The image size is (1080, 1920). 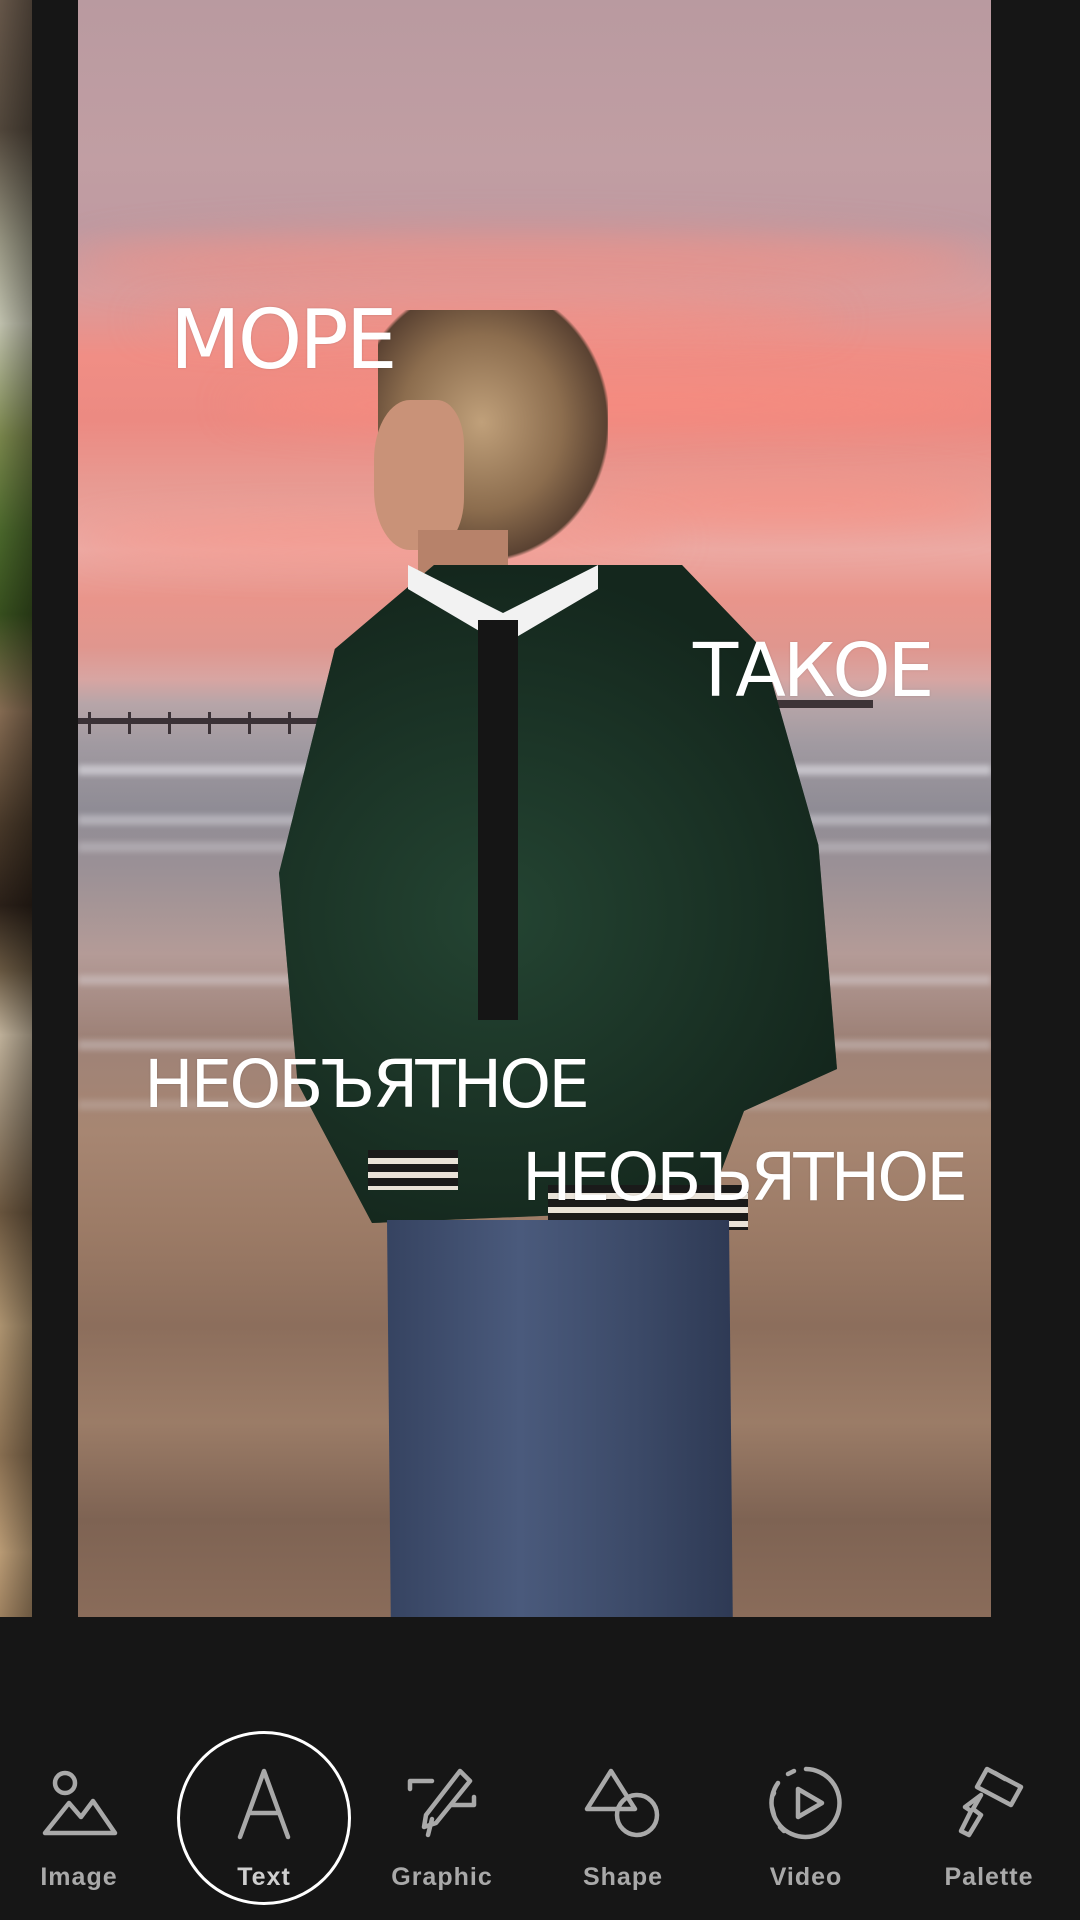 I want to click on jacket-cuff, so click(x=413, y=1170).